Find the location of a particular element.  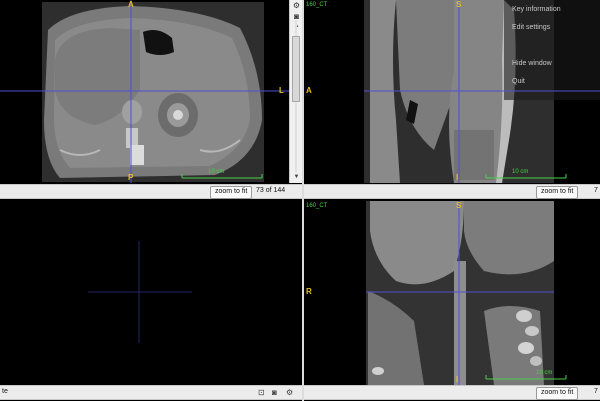

orientation-label-bottom: P is located at coordinates (131, 177).